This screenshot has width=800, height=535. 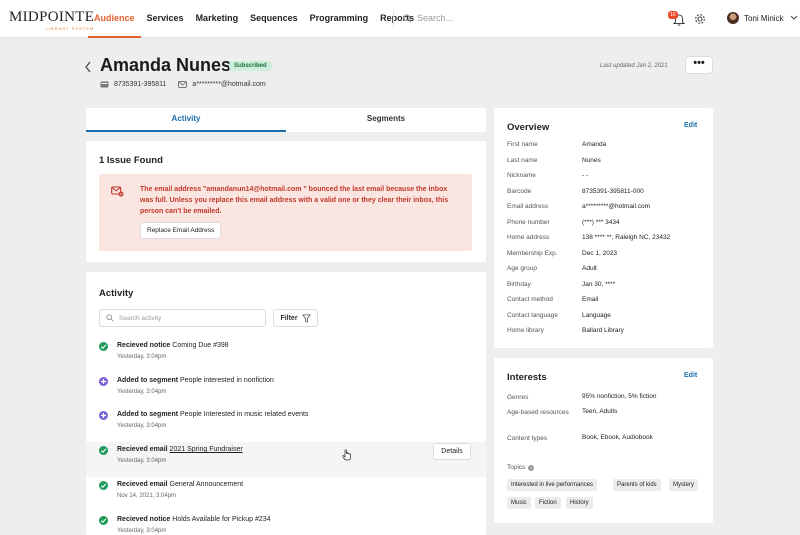 What do you see at coordinates (548, 503) in the screenshot?
I see `topic-chip: Fiction` at bounding box center [548, 503].